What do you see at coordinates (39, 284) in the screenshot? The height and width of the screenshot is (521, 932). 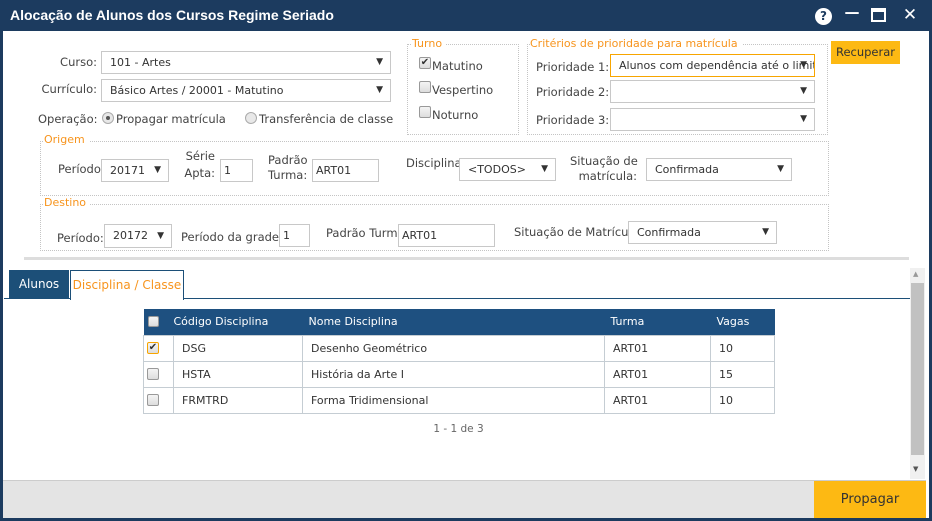 I see `tab-alunos: Alunos` at bounding box center [39, 284].